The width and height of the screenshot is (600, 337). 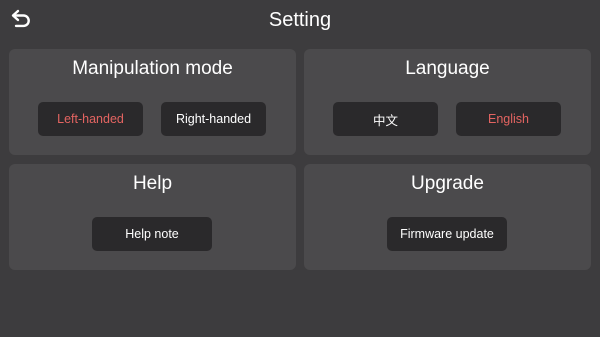 I want to click on help-note-button: Help note, so click(x=152, y=234).